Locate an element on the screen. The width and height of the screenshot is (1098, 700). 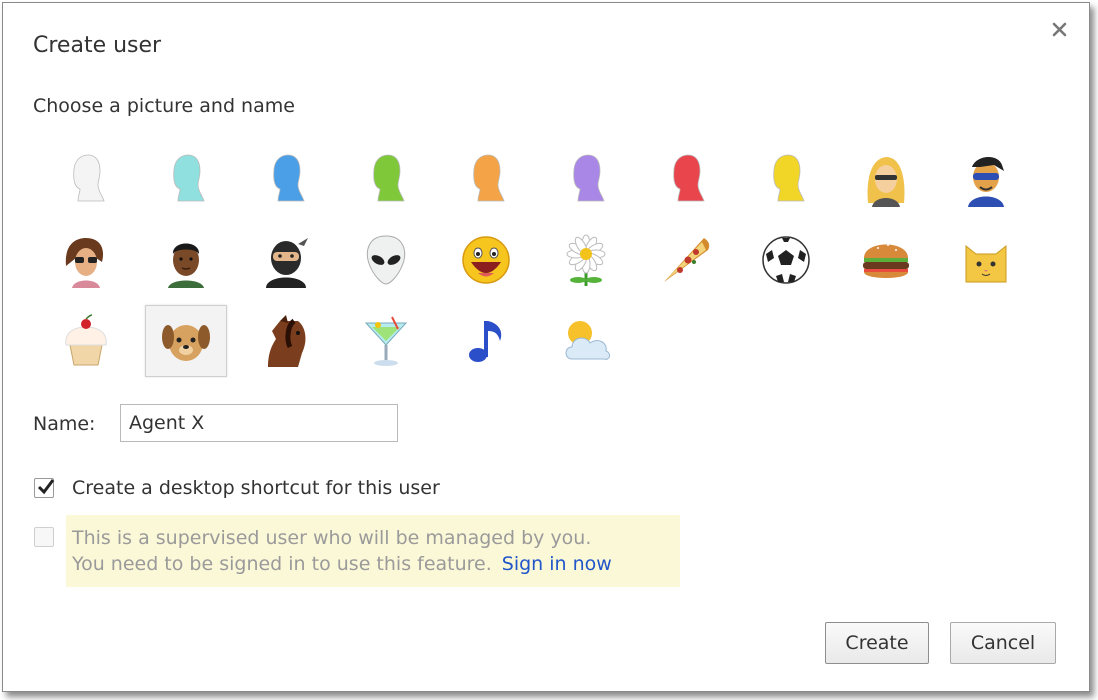
avatar-red-silhouette is located at coordinates (686, 179).